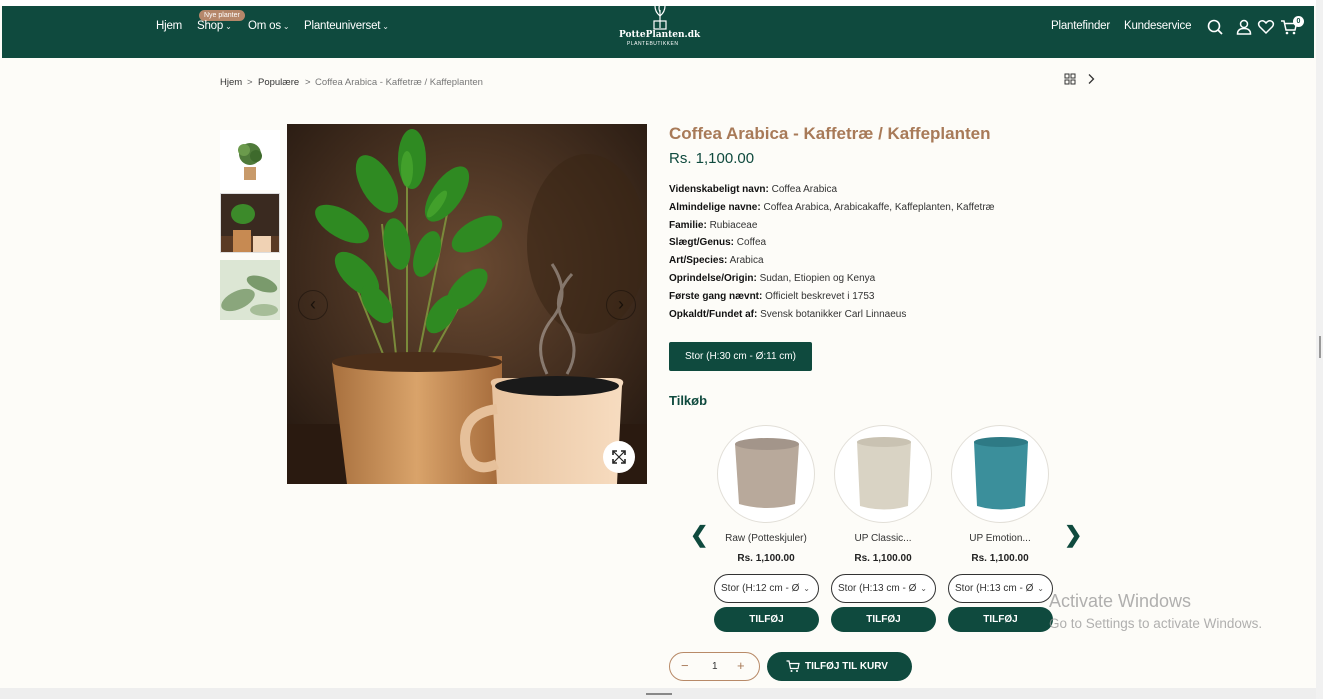 This screenshot has width=1323, height=699. Describe the element at coordinates (278, 82) in the screenshot. I see `breadcrumb-populaere: Populære` at that location.